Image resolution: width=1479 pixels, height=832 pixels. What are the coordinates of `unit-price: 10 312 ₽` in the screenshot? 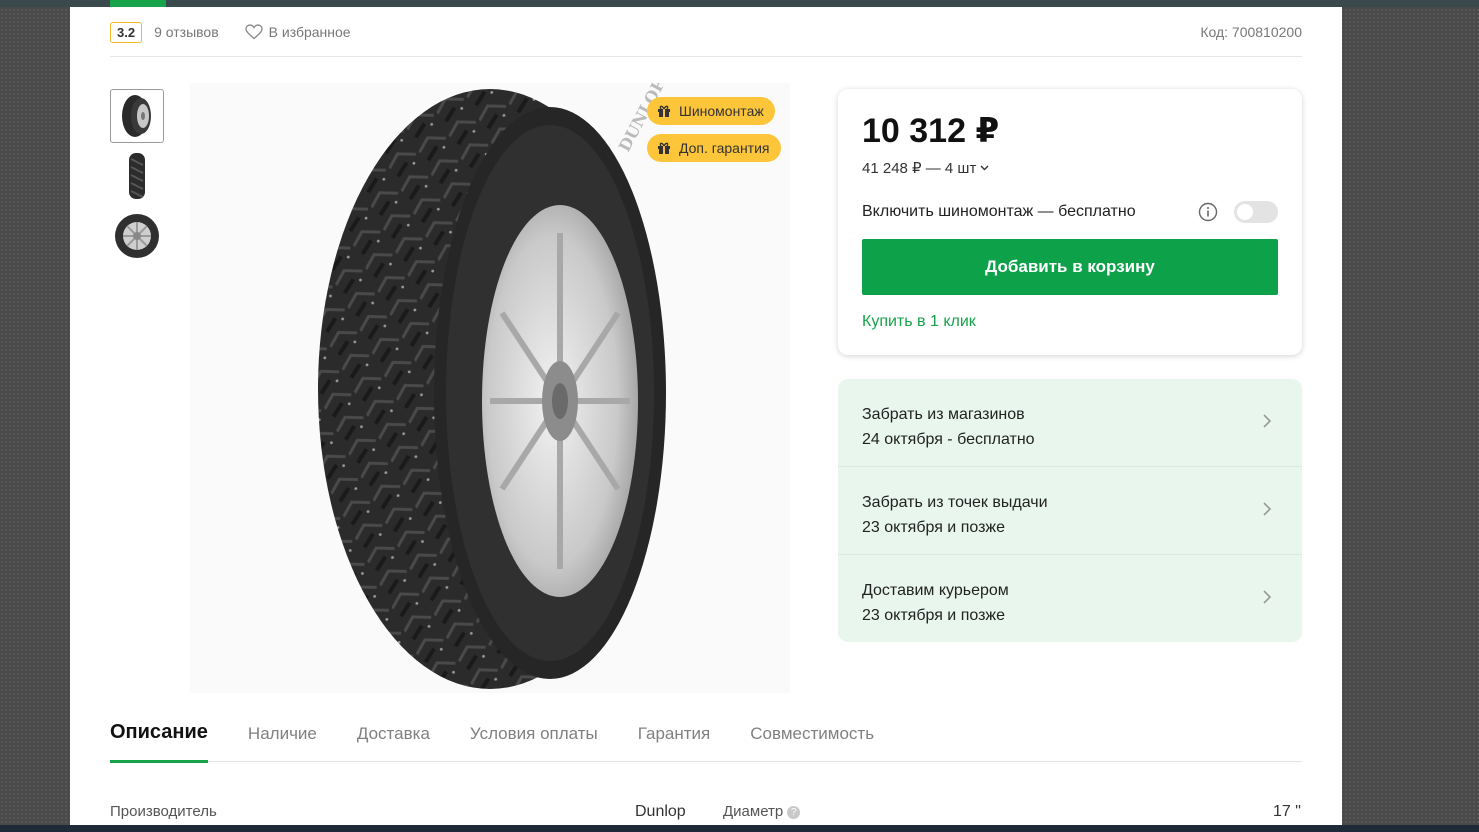 It's located at (931, 131).